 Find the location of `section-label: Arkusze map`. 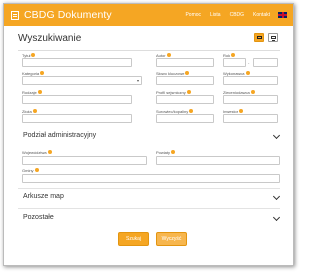

section-label: Arkusze map is located at coordinates (43, 196).